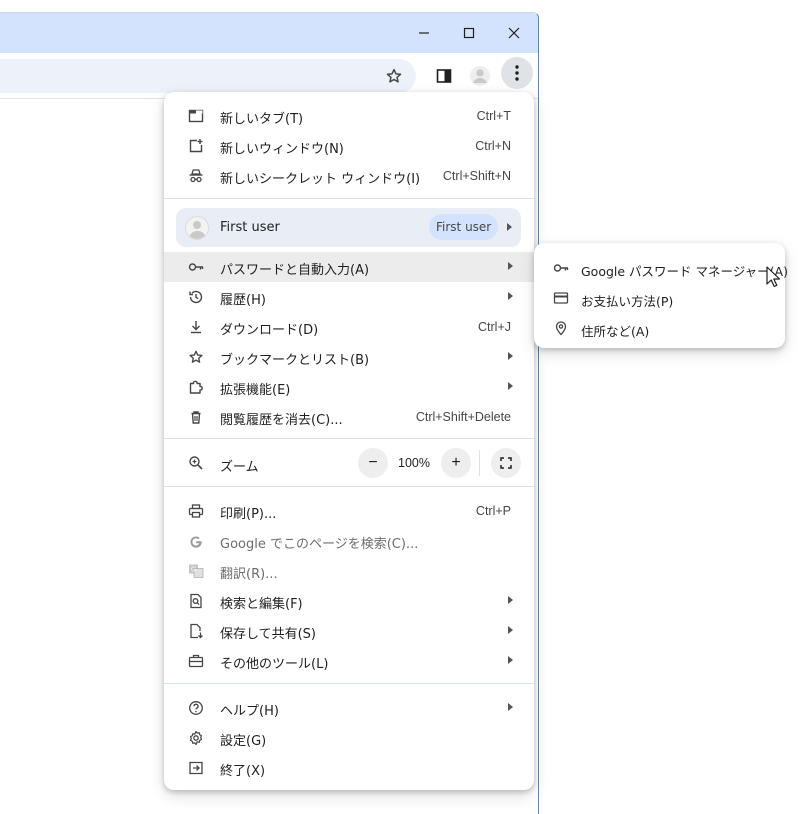 This screenshot has width=800, height=814. Describe the element at coordinates (627, 301) in the screenshot. I see `submenu-item-label: お支払い方法(P)` at that location.